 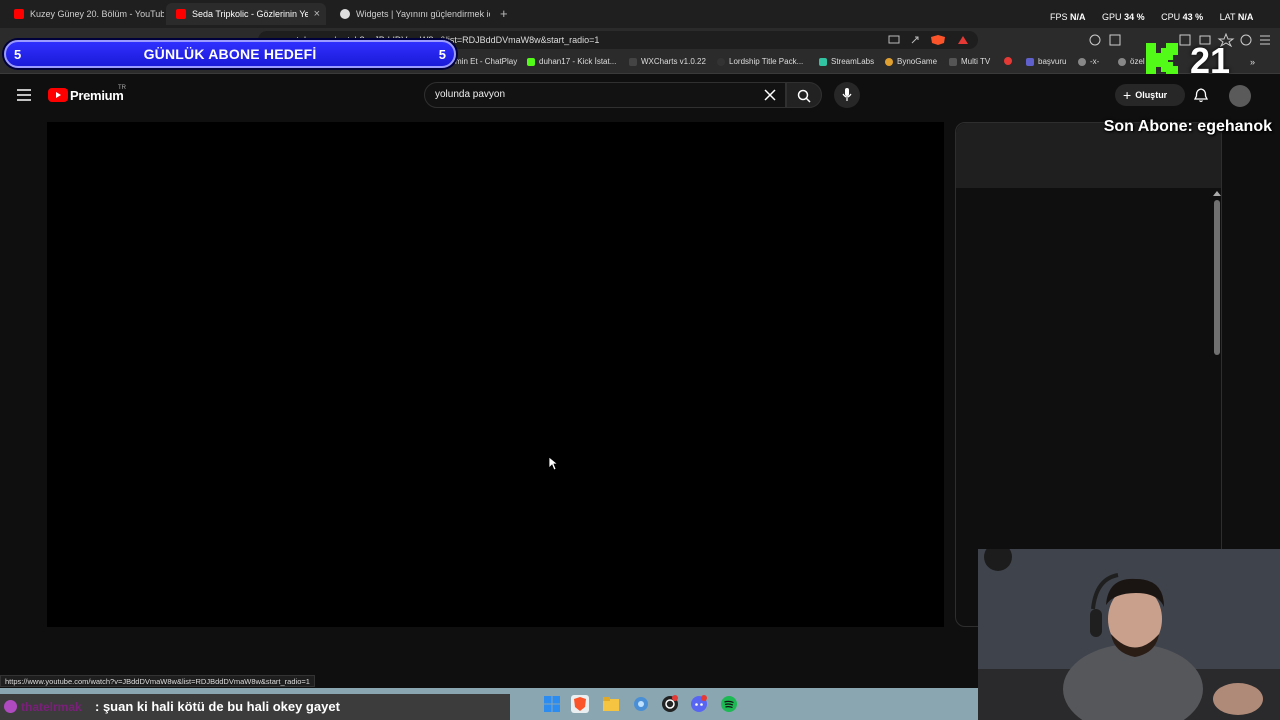 I want to click on spotify-icon, so click(x=729, y=704).